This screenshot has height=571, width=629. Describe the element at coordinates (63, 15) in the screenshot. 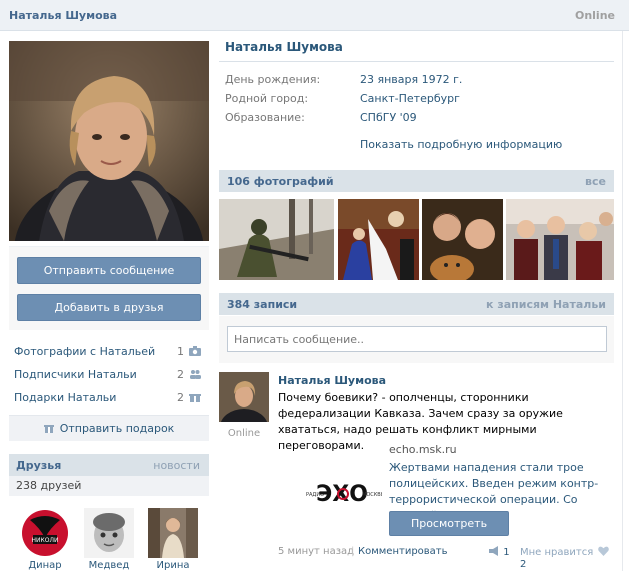

I see `page-title: Наталья Шумова` at that location.